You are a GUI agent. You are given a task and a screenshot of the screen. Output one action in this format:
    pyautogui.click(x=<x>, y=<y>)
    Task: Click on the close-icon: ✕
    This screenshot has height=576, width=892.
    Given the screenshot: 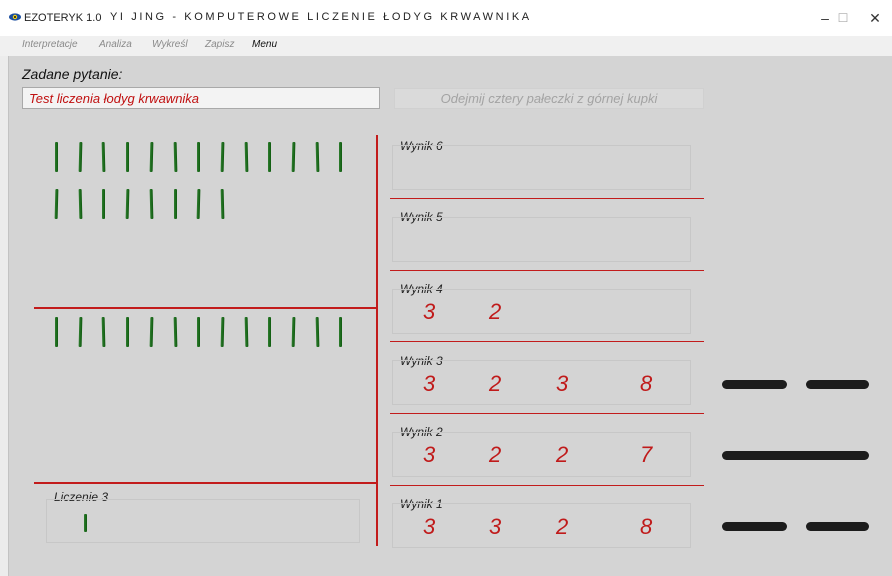 What is the action you would take?
    pyautogui.click(x=875, y=17)
    